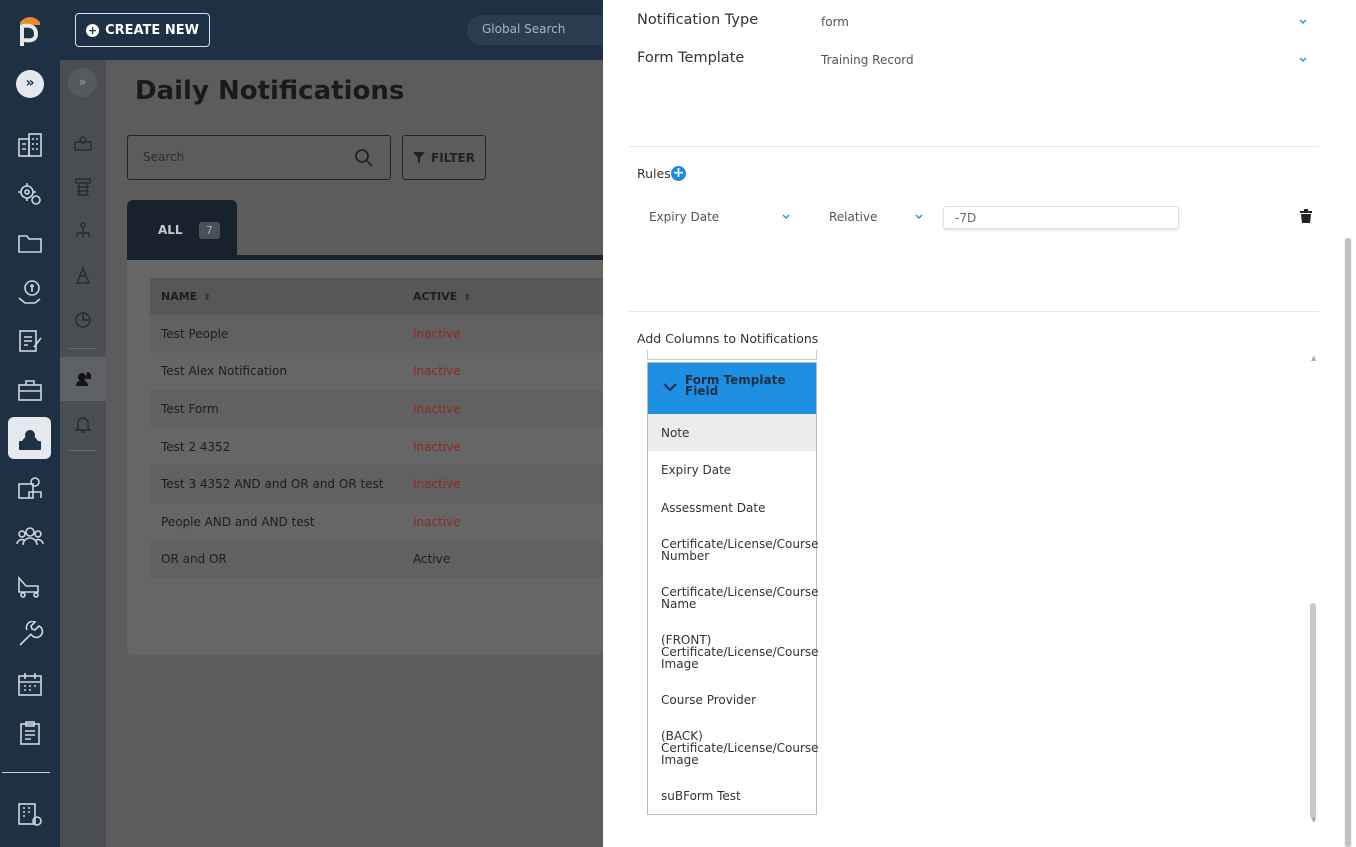  I want to click on dropdown-group-header: Form Template Field, so click(732, 388).